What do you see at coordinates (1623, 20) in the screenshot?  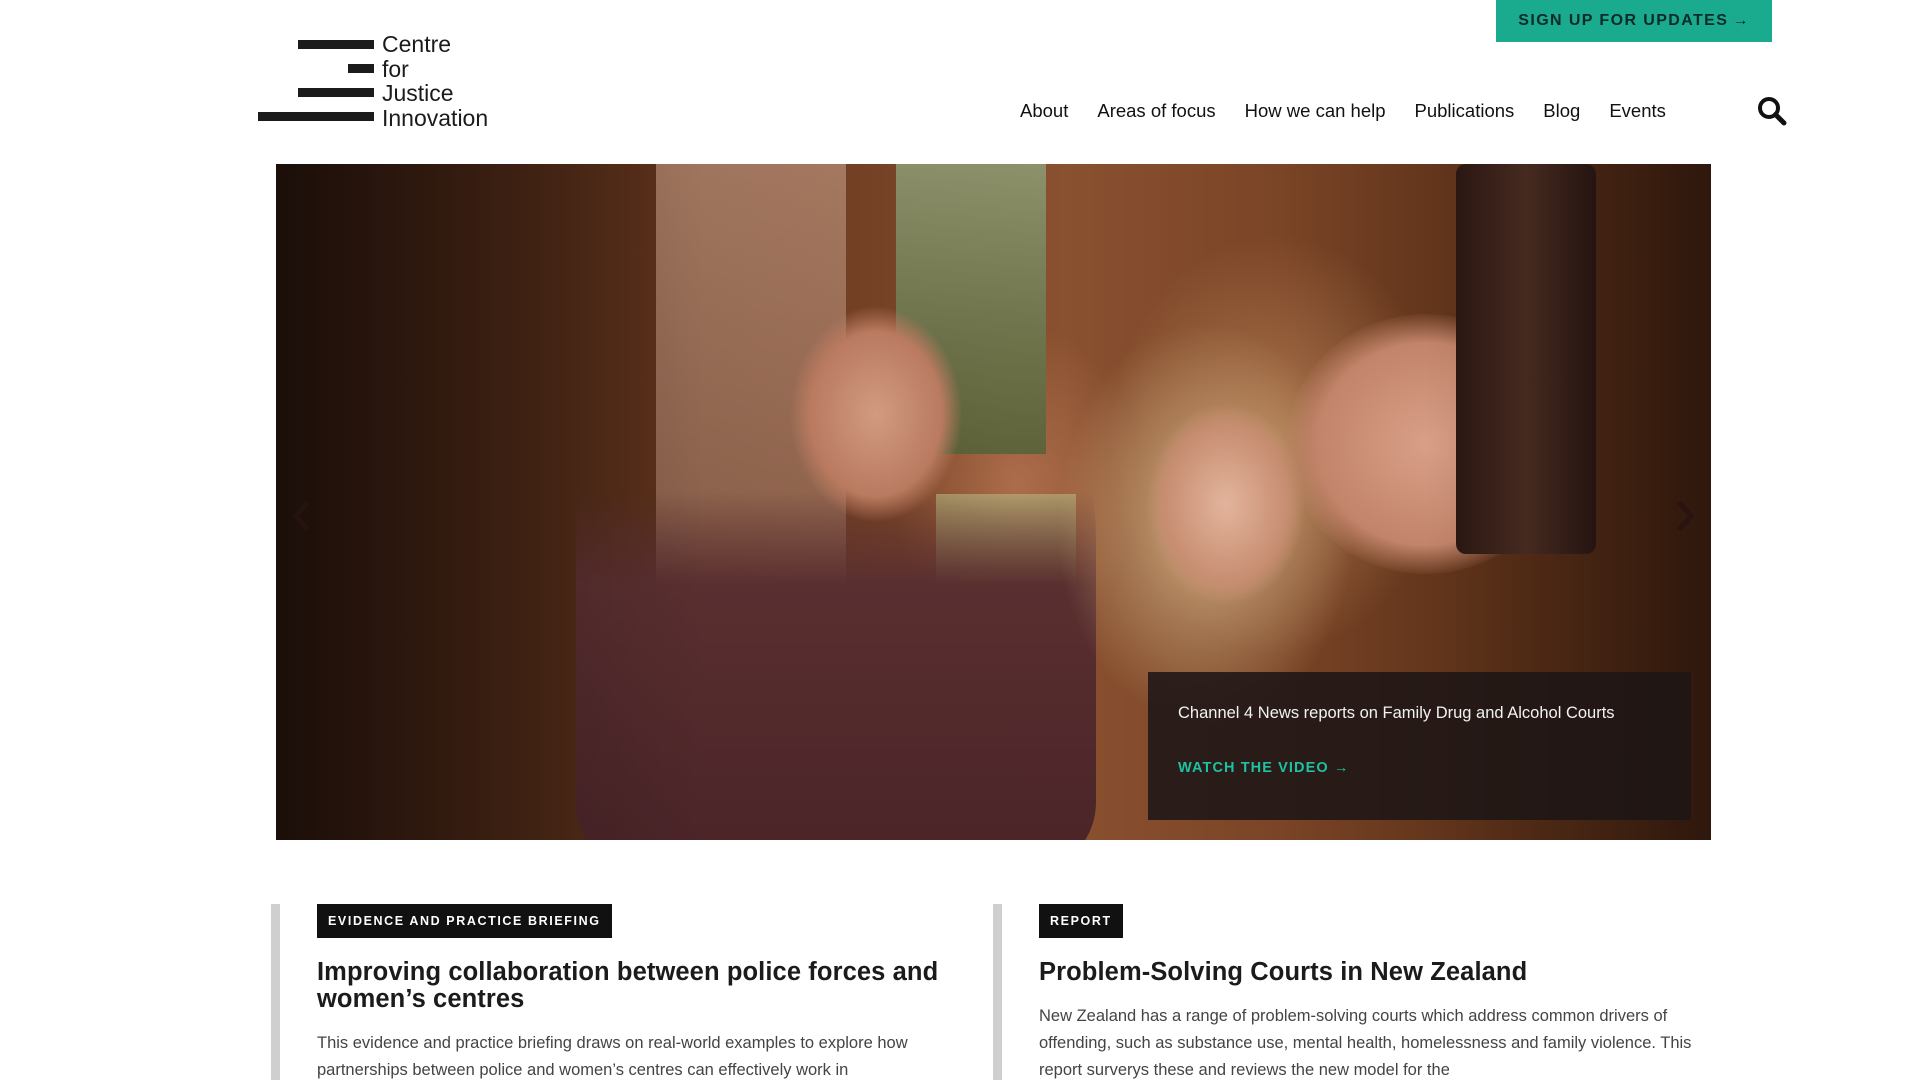 I see `sign-up-label: SIGN UP FOR UPDATES` at bounding box center [1623, 20].